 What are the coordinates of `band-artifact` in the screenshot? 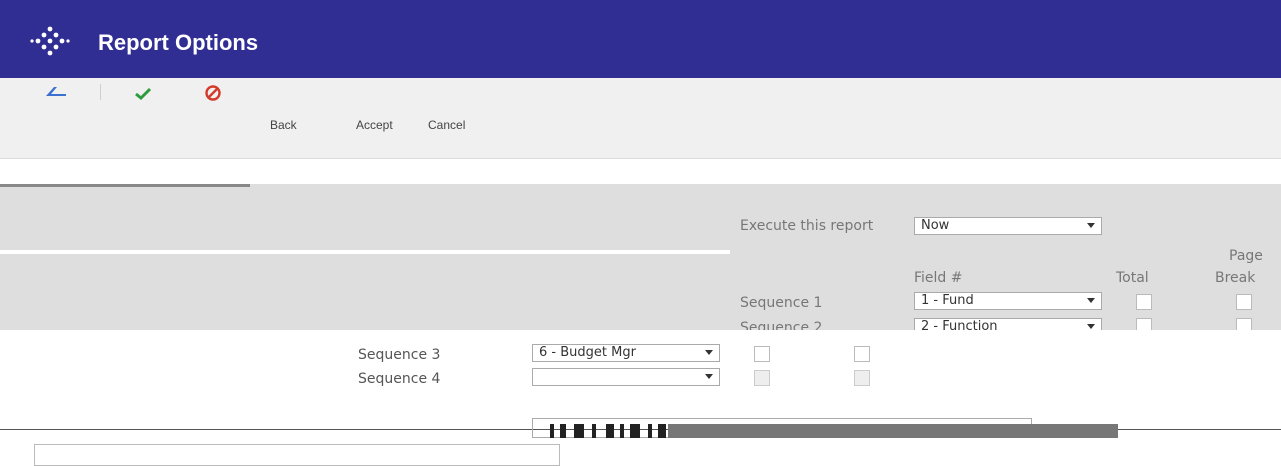 It's located at (125, 185).